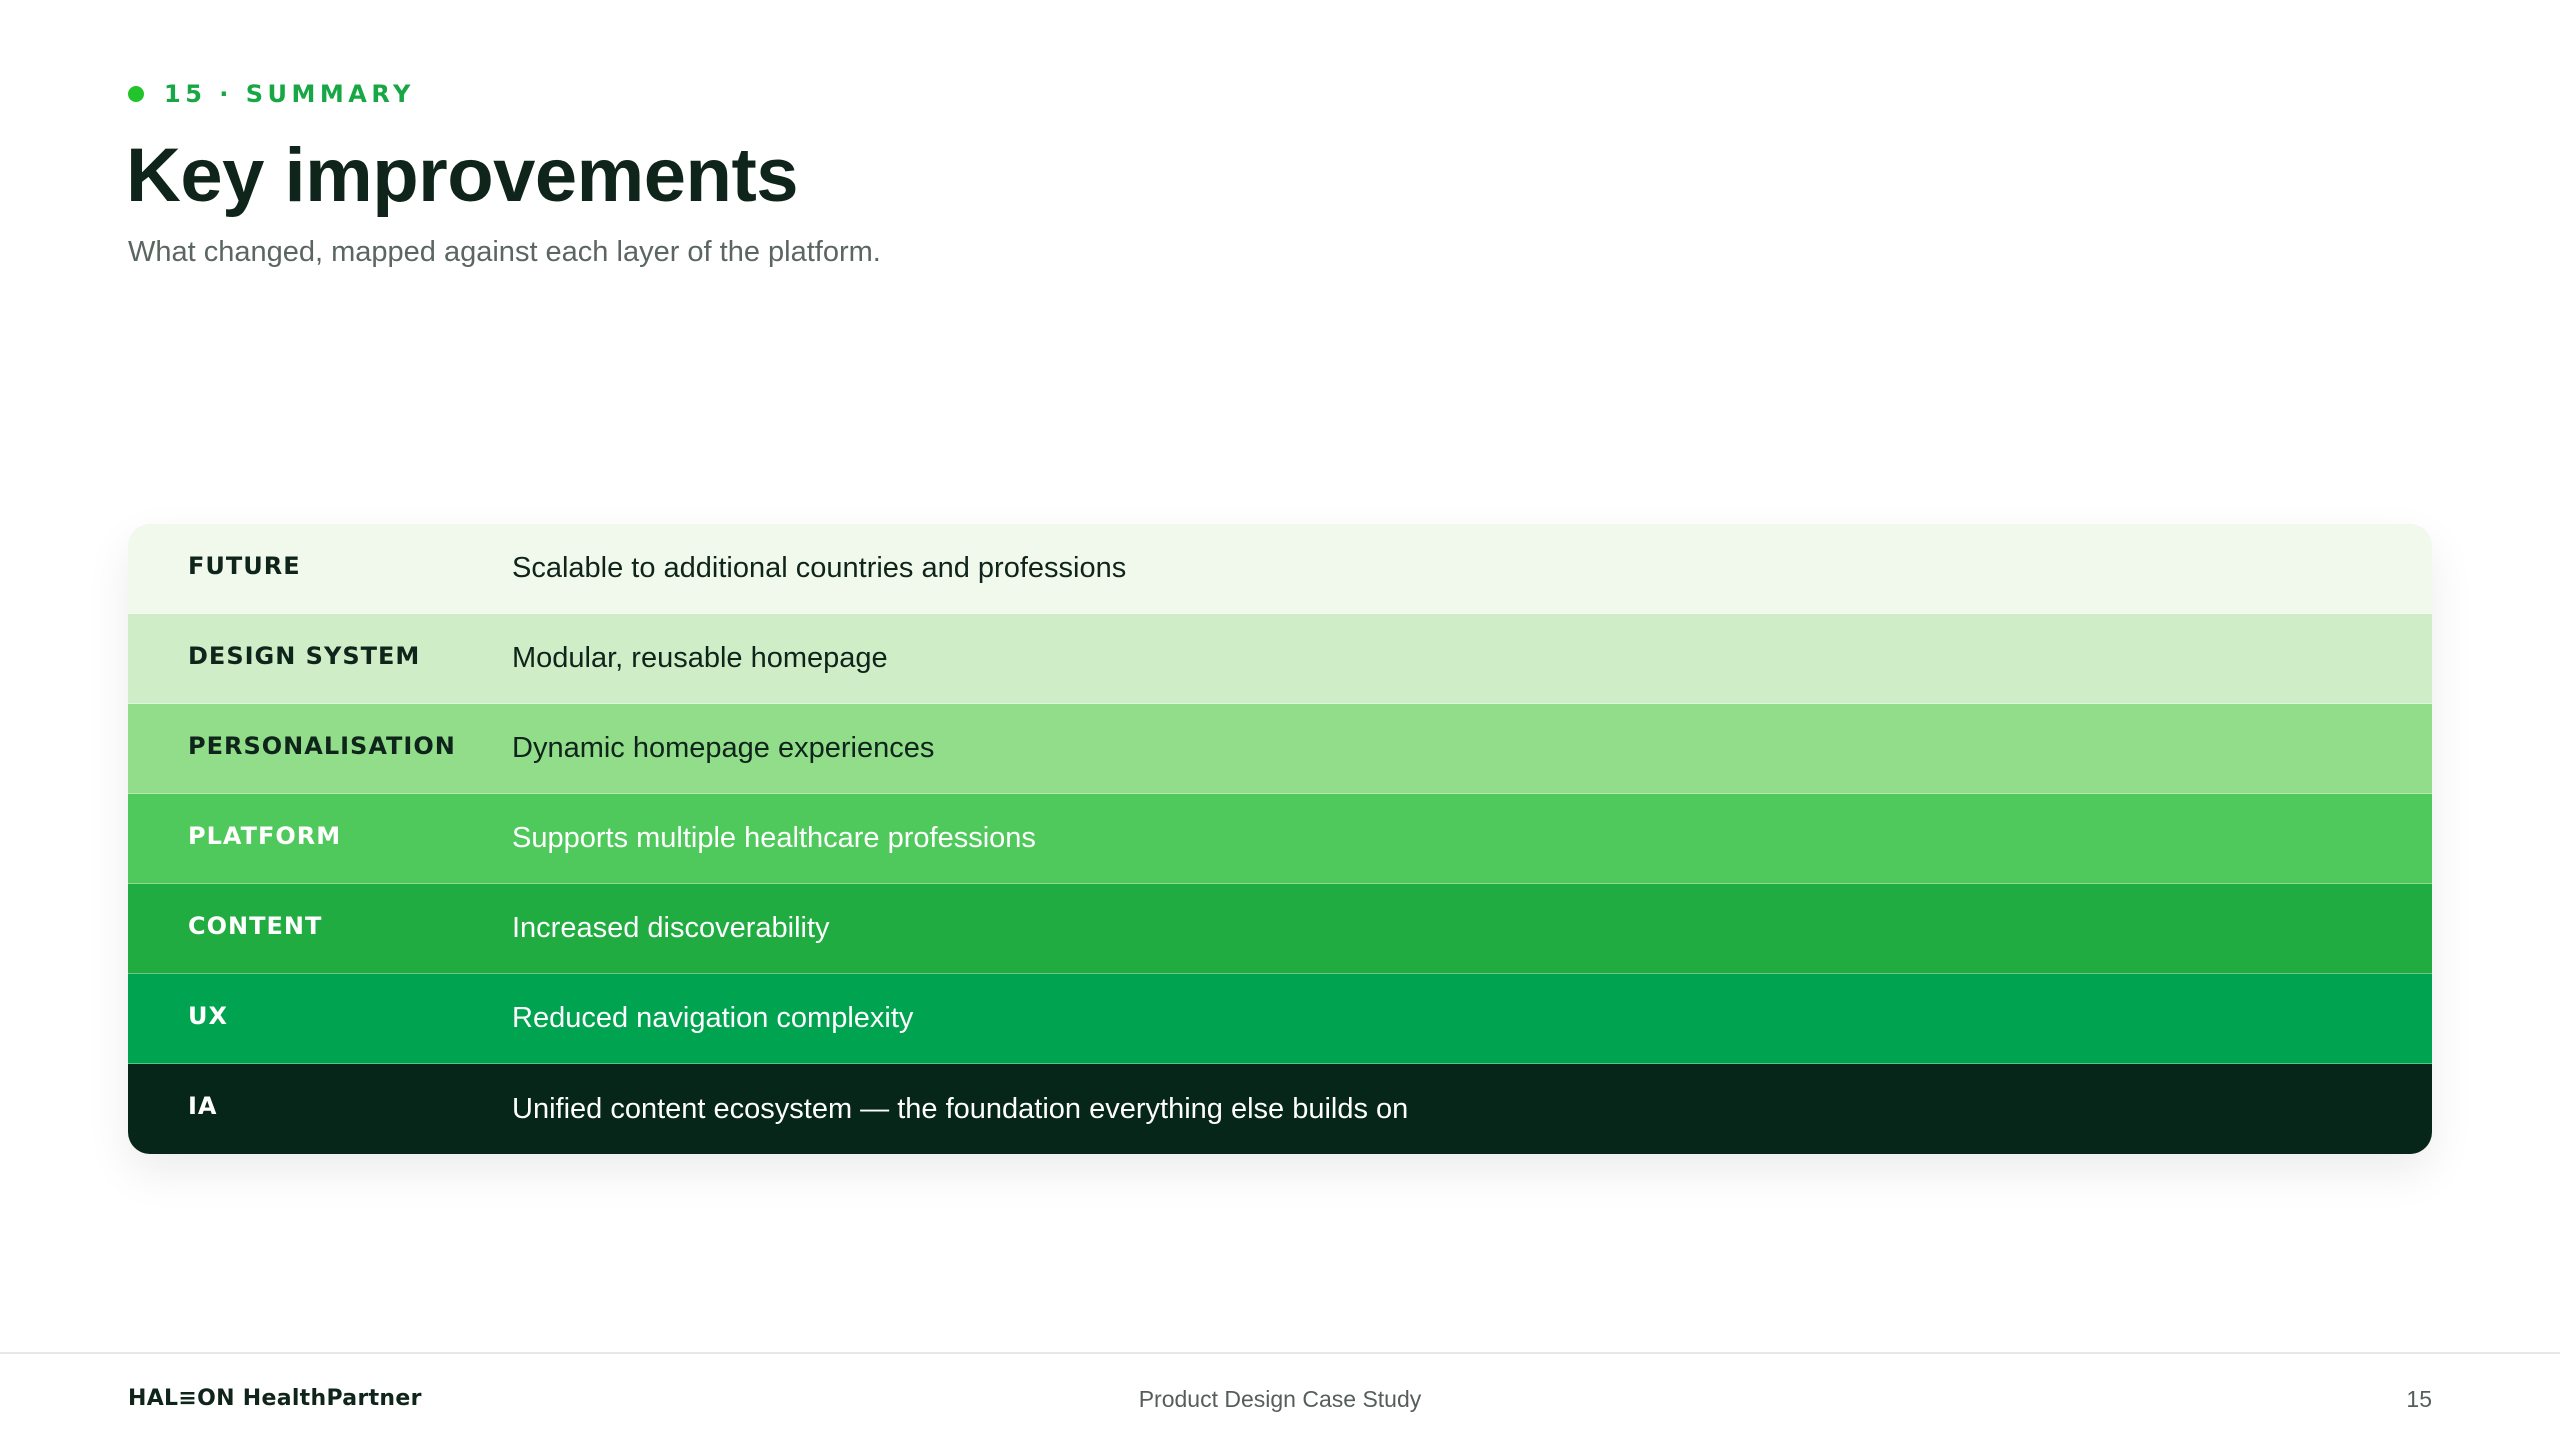 This screenshot has height=1440, width=2560. Describe the element at coordinates (208, 1015) in the screenshot. I see `layer-name: UX` at that location.